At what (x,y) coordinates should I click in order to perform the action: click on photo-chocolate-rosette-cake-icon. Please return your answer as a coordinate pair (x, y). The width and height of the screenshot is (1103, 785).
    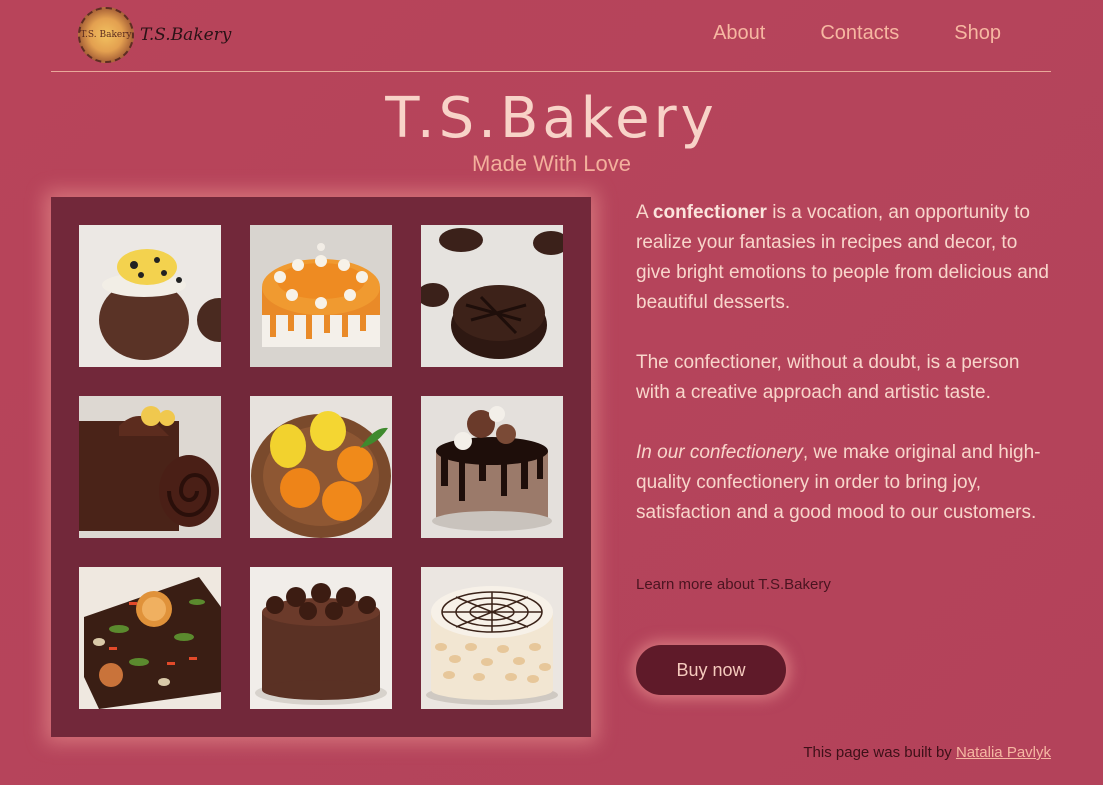
    Looking at the image, I should click on (321, 638).